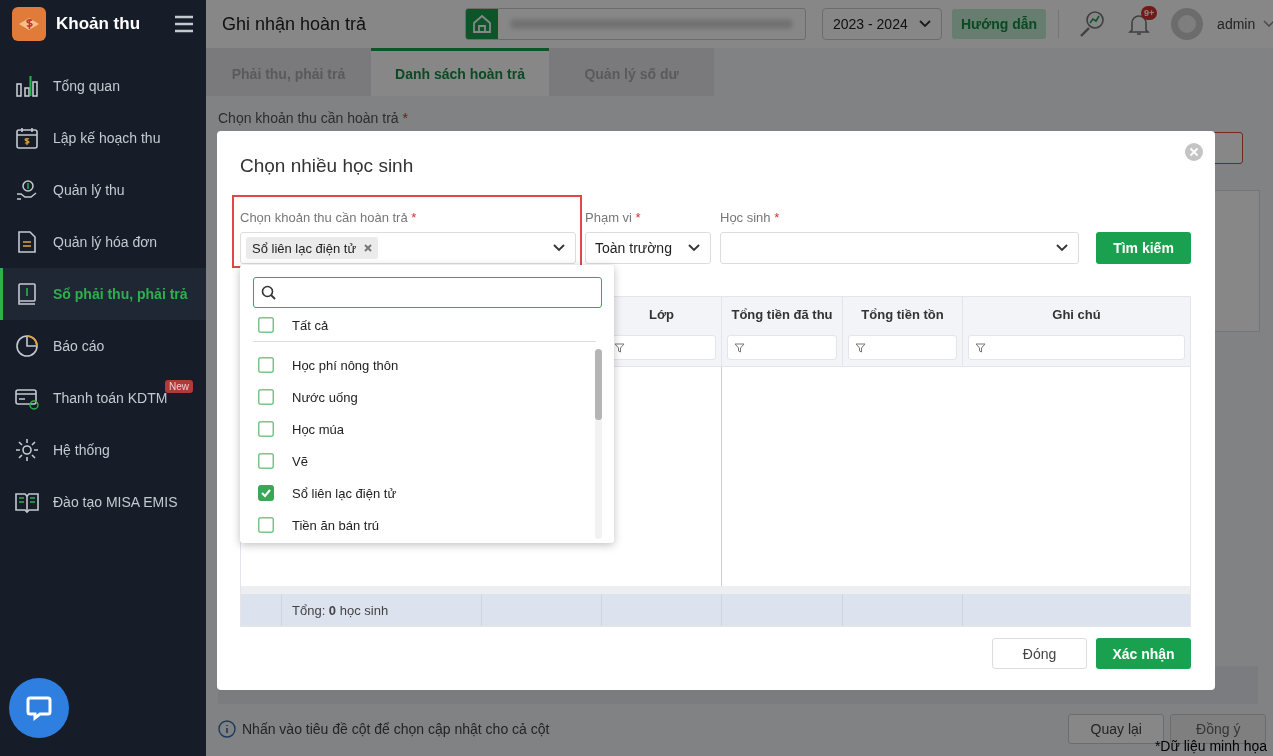  Describe the element at coordinates (29, 24) in the screenshot. I see `app-logo` at that location.